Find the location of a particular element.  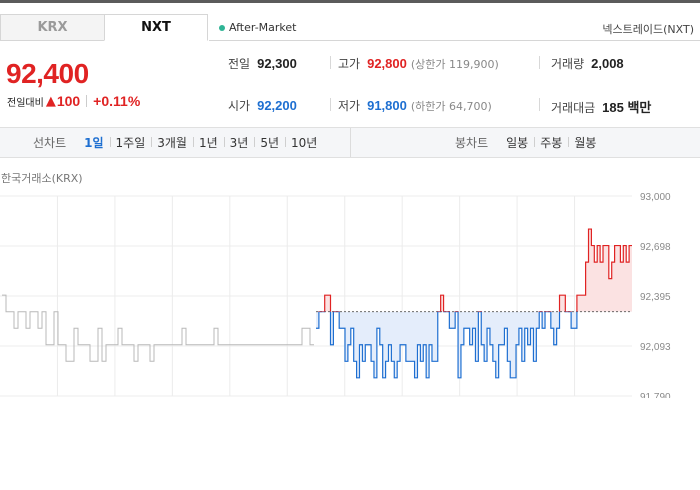

y-tick-label: 92,093 is located at coordinates (655, 347).